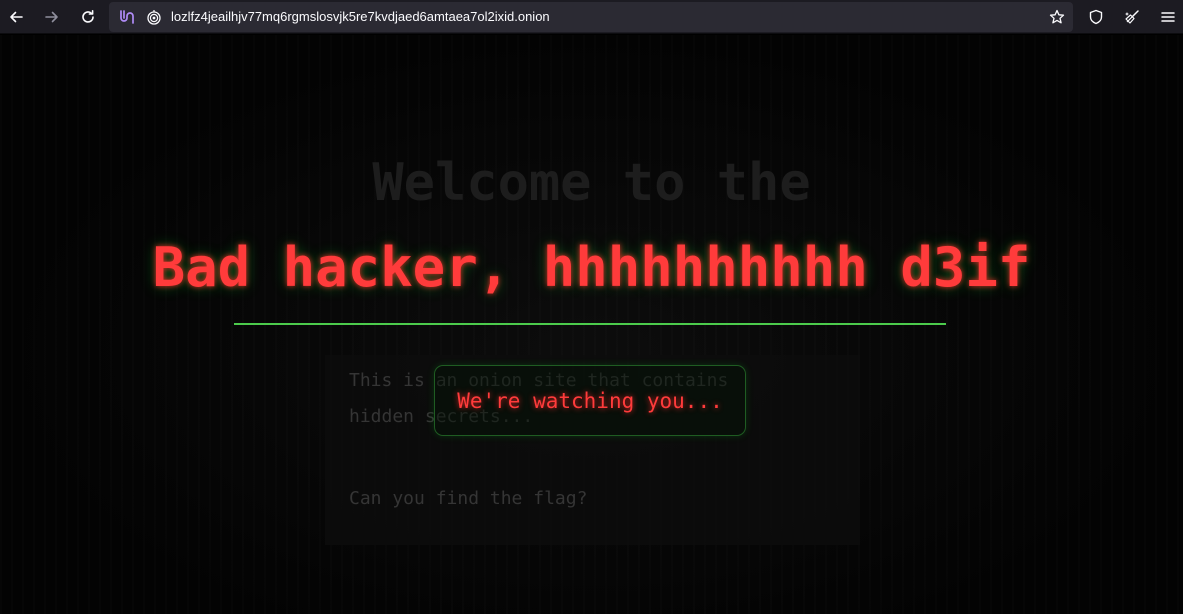 Image resolution: width=1183 pixels, height=614 pixels. What do you see at coordinates (126, 17) in the screenshot?
I see `tor-circuit-icon` at bounding box center [126, 17].